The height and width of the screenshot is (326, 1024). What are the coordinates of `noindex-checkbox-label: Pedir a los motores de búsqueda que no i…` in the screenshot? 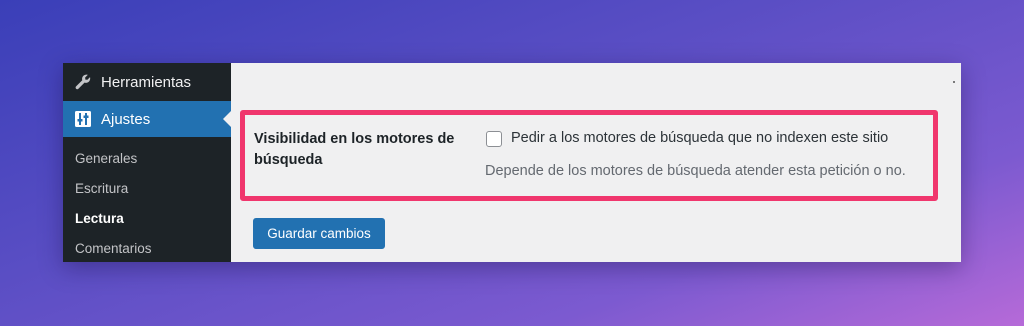 It's located at (699, 138).